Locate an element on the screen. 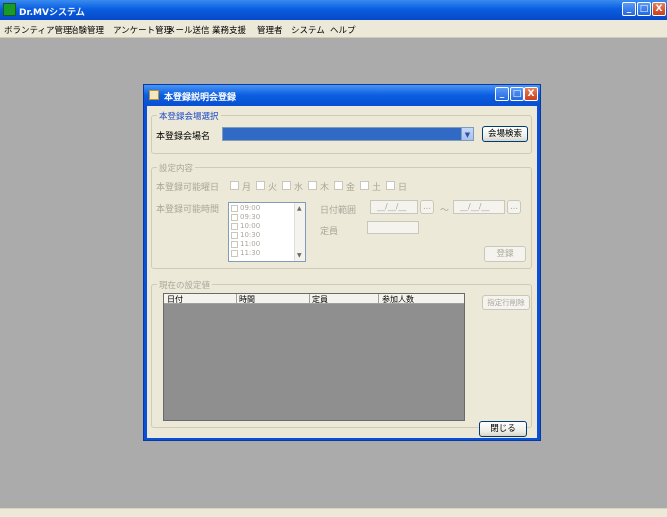  menu-help: ヘルプ is located at coordinates (343, 30).